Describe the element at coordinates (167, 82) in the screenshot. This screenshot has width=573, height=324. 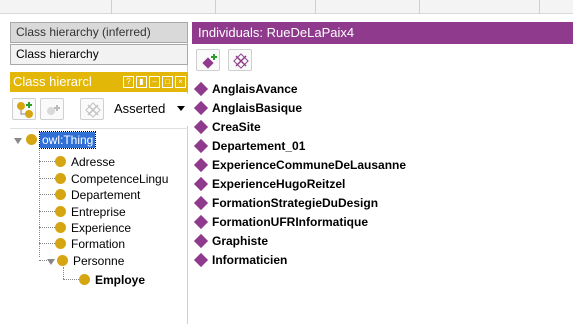
I see `maximize-icon: □` at that location.